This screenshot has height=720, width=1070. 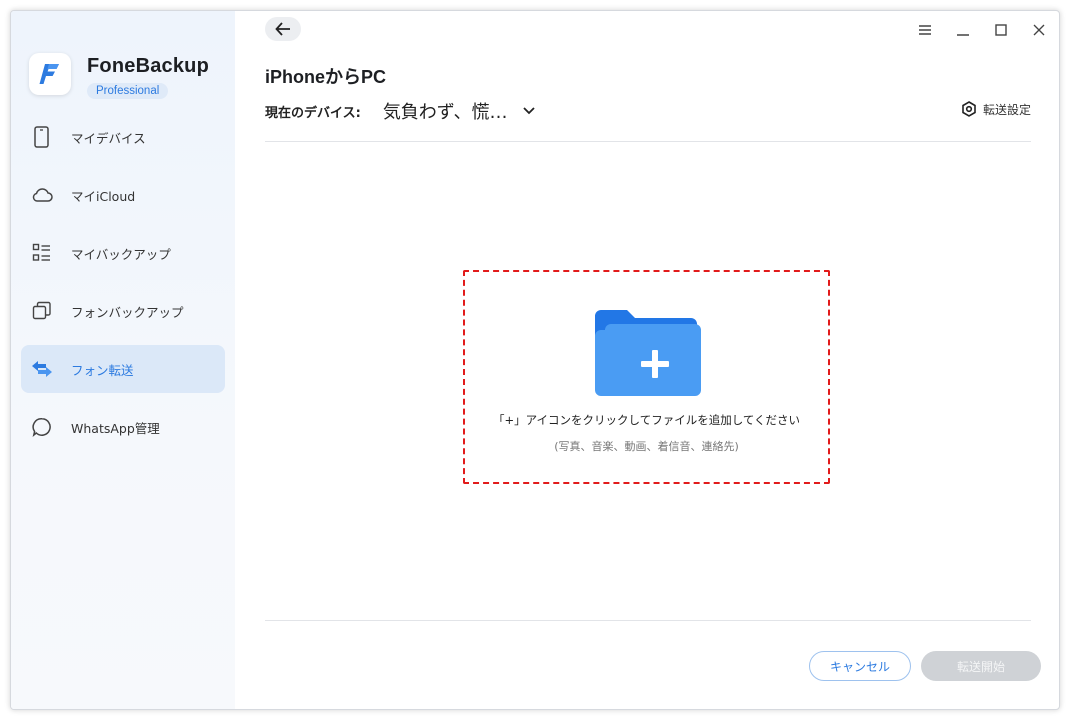 I want to click on sidebar-item-my-device: マイデバイス, so click(x=123, y=137).